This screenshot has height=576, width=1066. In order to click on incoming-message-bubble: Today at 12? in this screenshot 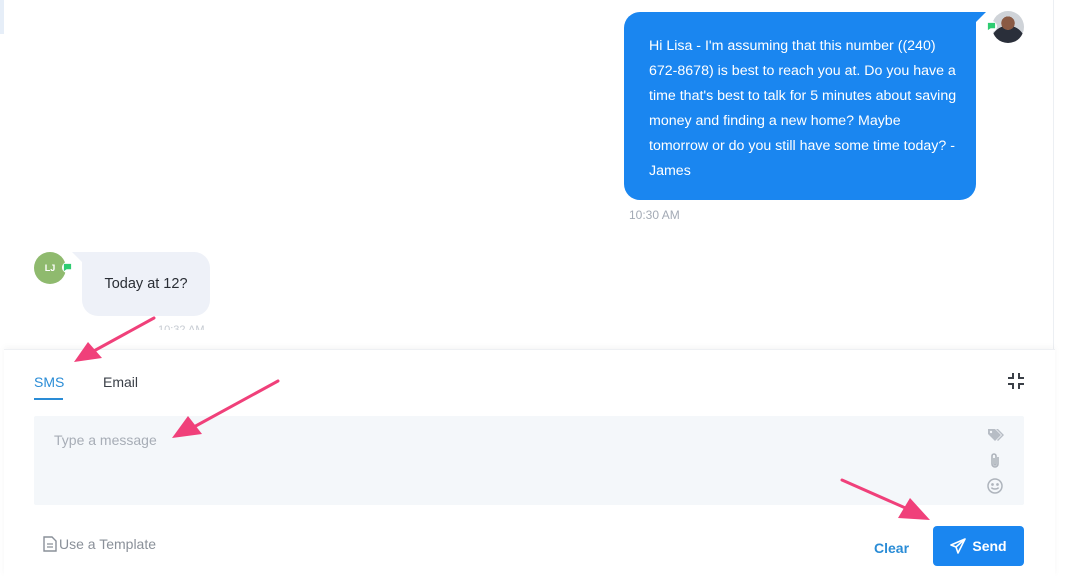, I will do `click(146, 284)`.